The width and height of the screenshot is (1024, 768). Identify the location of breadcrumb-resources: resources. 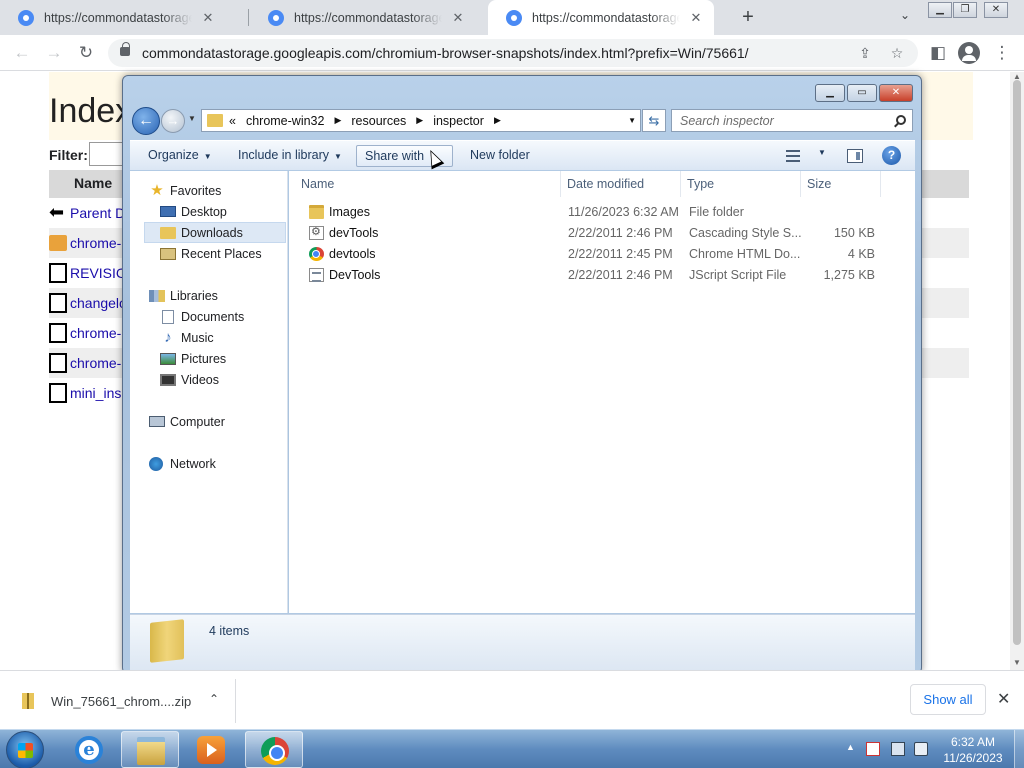
(378, 121).